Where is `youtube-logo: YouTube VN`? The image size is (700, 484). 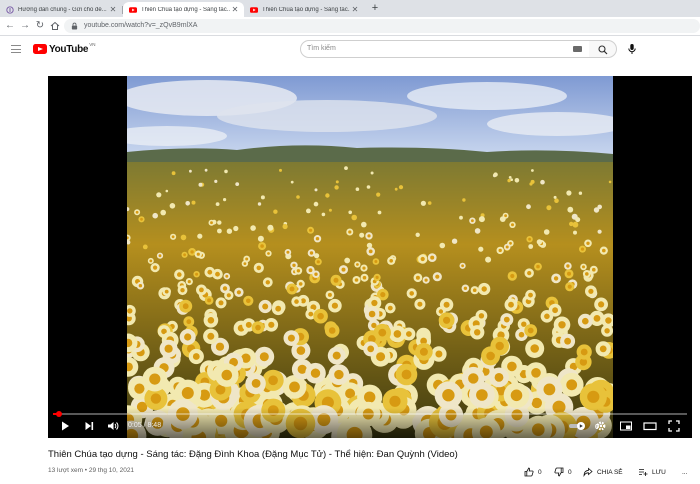 youtube-logo: YouTube VN is located at coordinates (64, 49).